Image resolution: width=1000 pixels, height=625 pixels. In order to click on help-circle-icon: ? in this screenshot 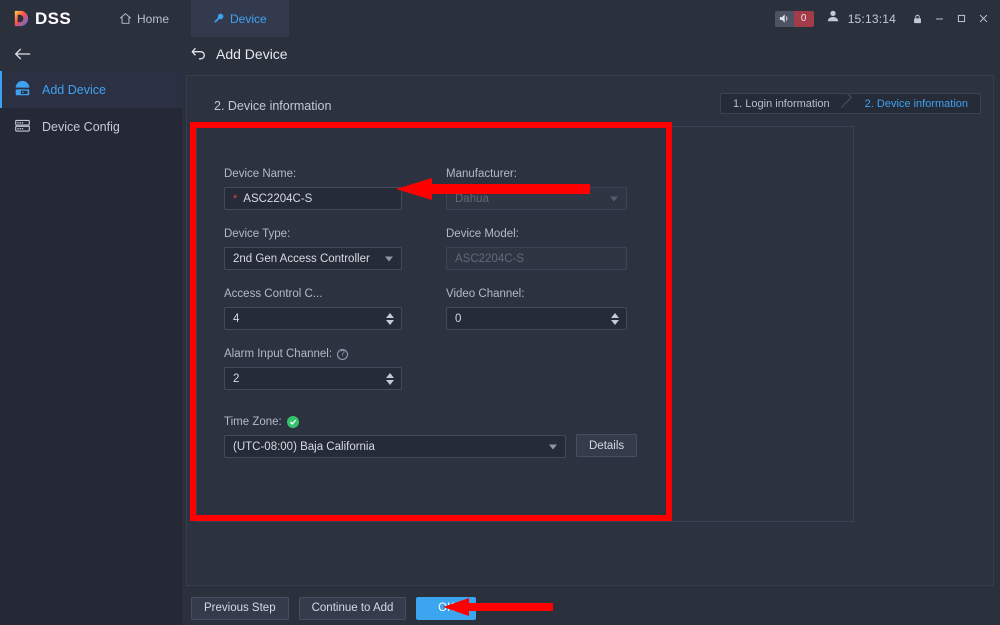, I will do `click(343, 354)`.